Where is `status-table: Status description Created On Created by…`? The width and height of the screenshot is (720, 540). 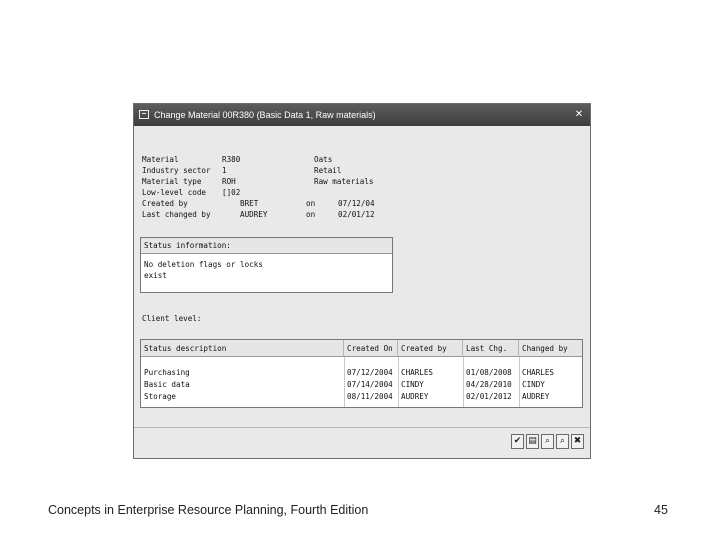
status-table: Status description Created On Created by… is located at coordinates (361, 373).